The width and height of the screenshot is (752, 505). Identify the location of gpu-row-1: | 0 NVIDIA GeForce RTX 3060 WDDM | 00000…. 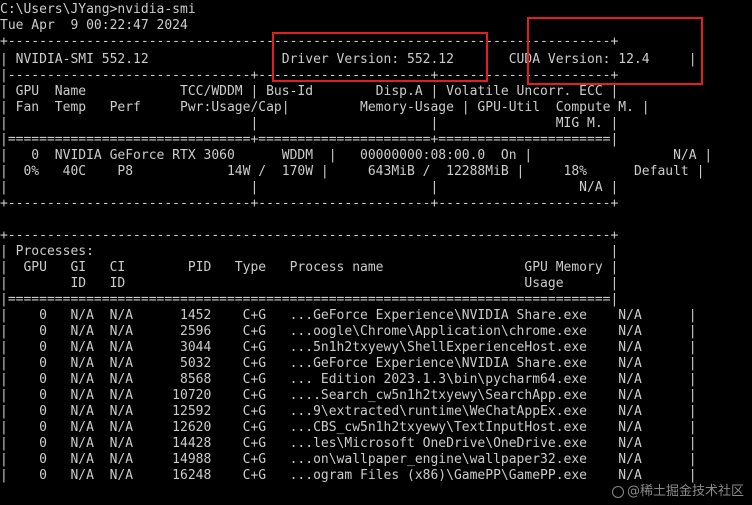
(356, 155).